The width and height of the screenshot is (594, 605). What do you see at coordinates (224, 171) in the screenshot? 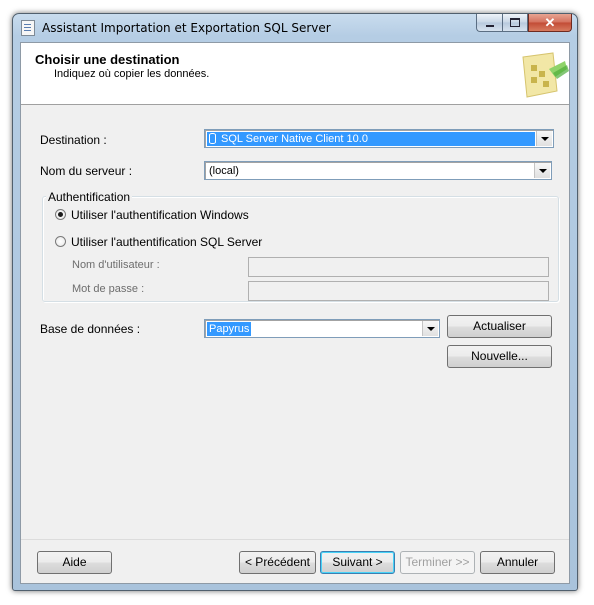
I see `server-name-value: (local)` at bounding box center [224, 171].